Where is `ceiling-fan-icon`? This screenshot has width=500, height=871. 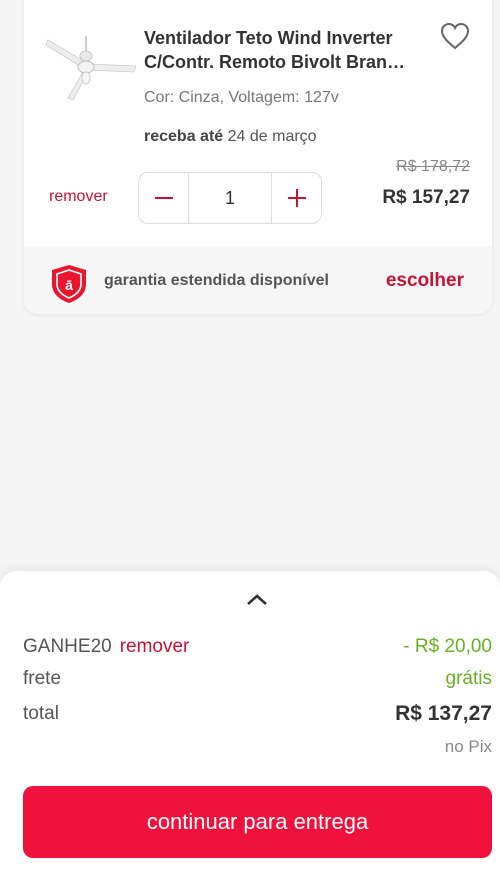 ceiling-fan-icon is located at coordinates (91, 68).